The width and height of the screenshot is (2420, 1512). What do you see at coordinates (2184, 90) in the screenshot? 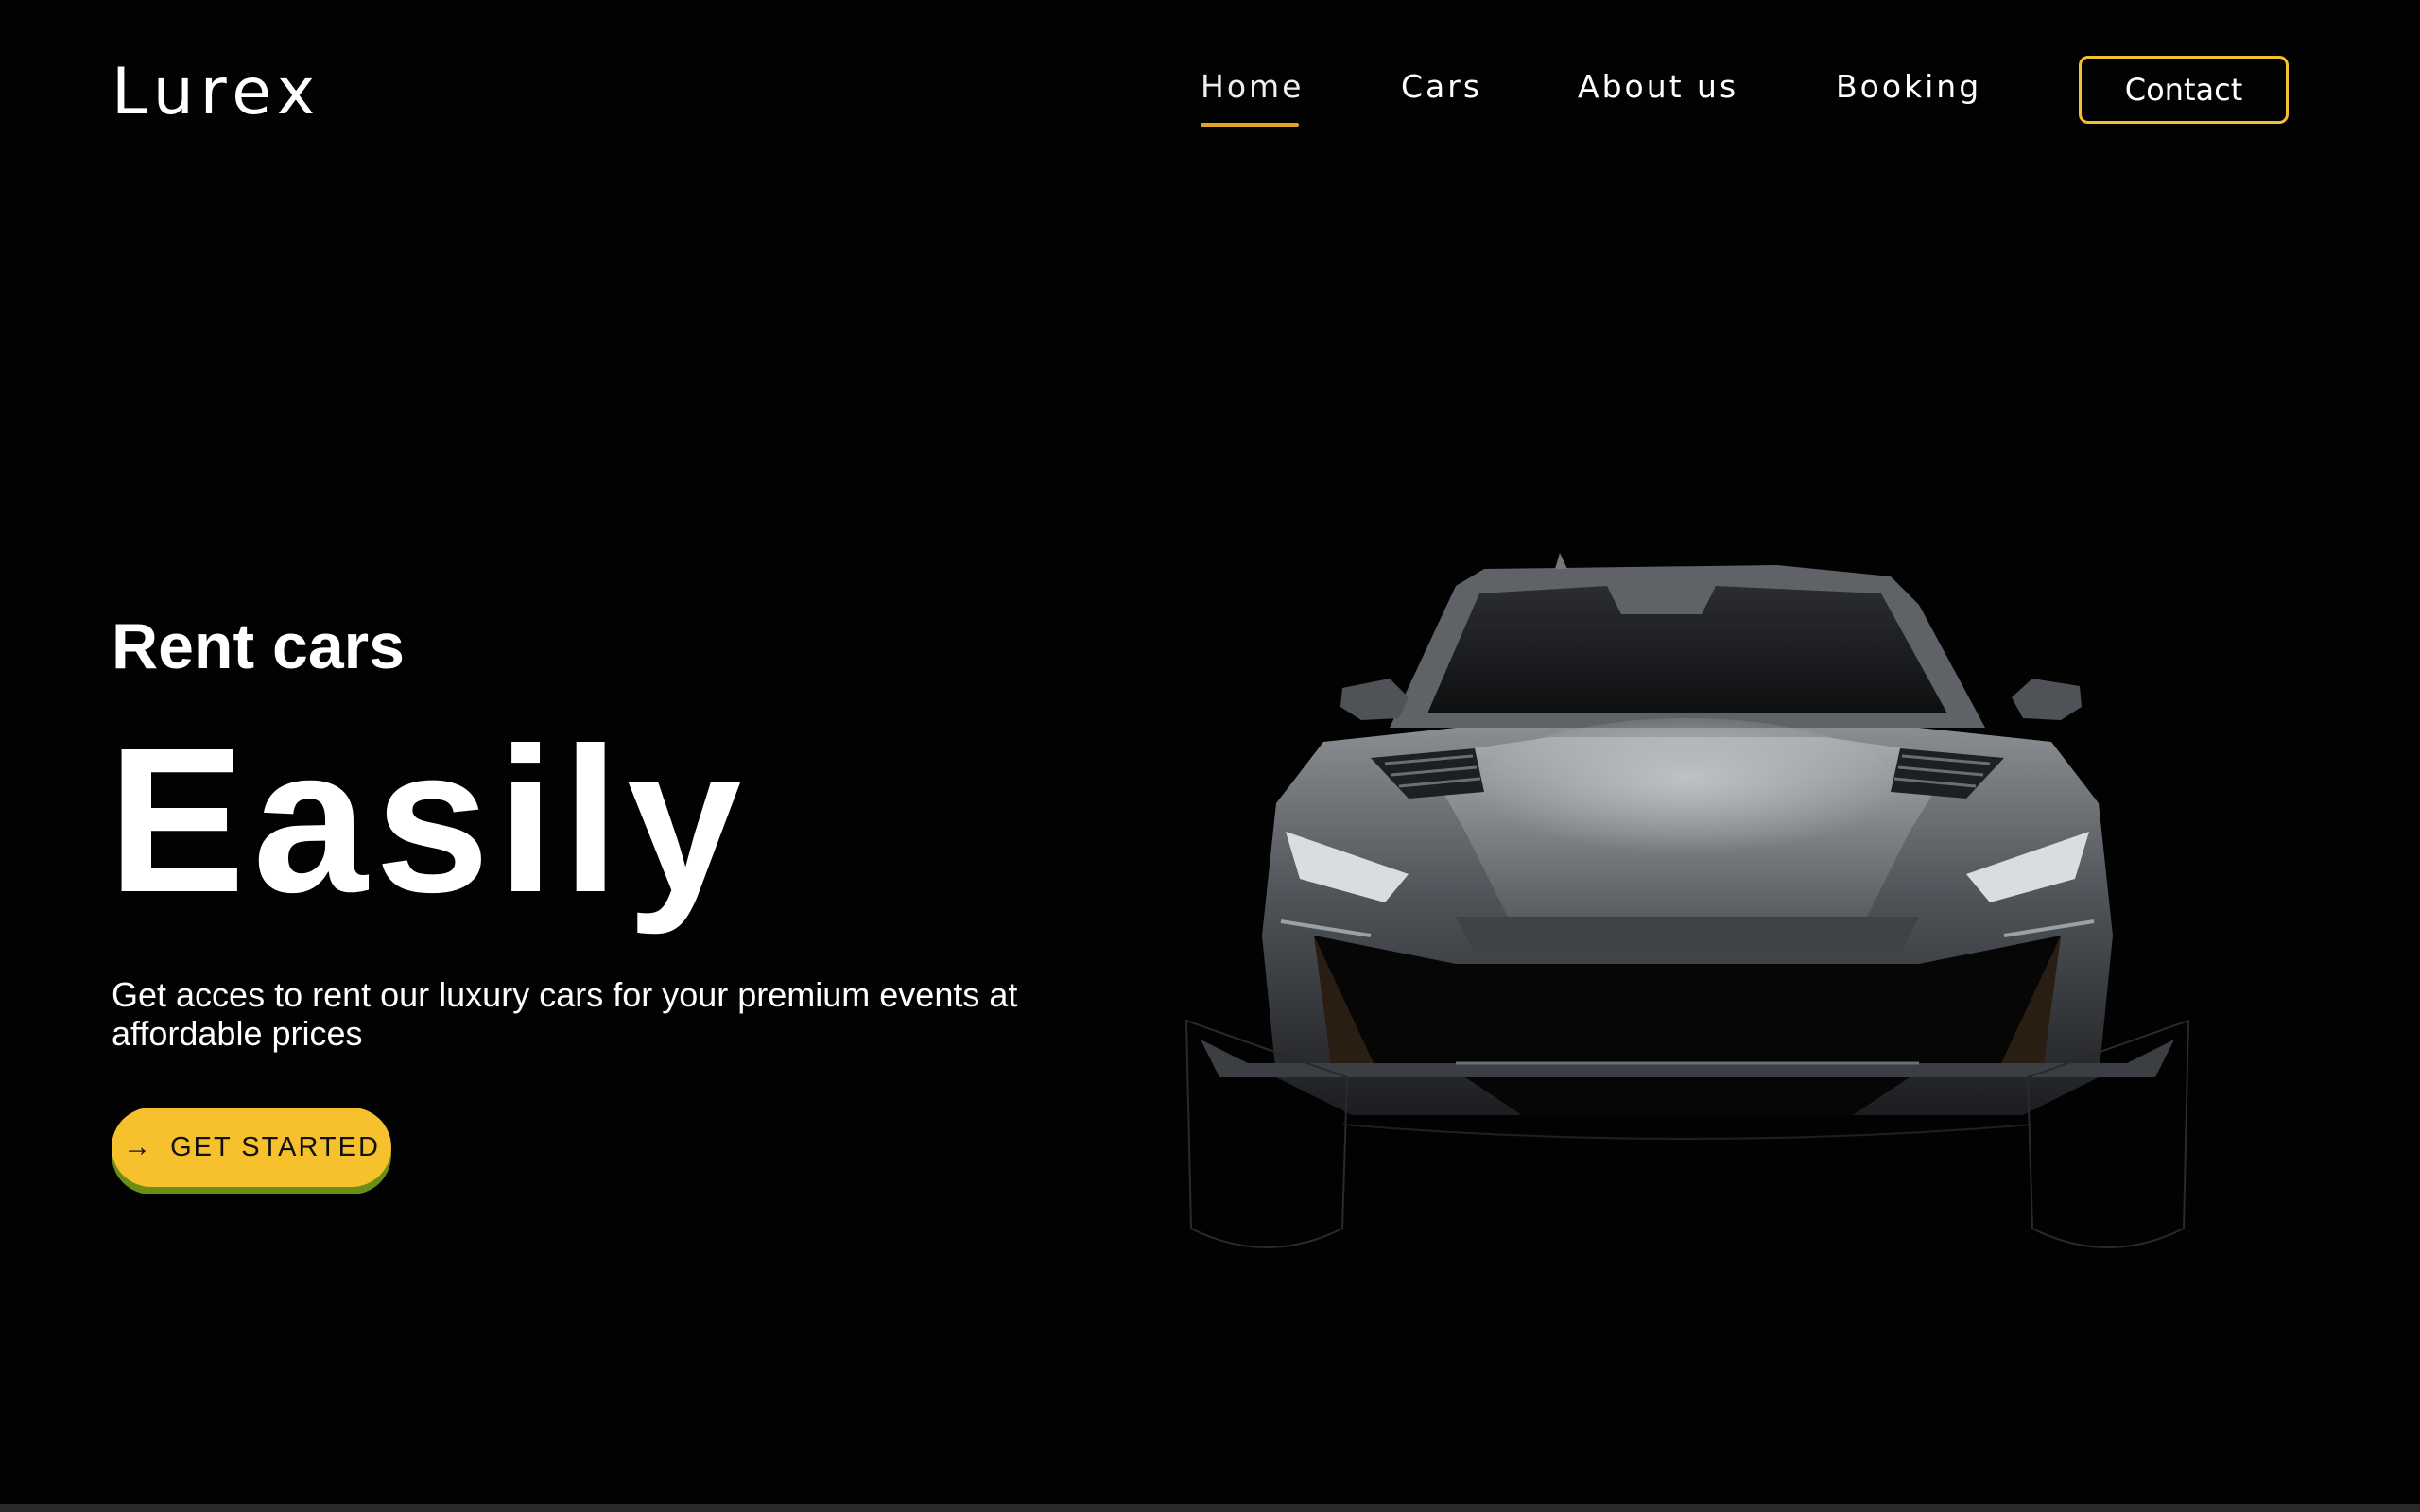
I see `contact-button: Contact` at bounding box center [2184, 90].